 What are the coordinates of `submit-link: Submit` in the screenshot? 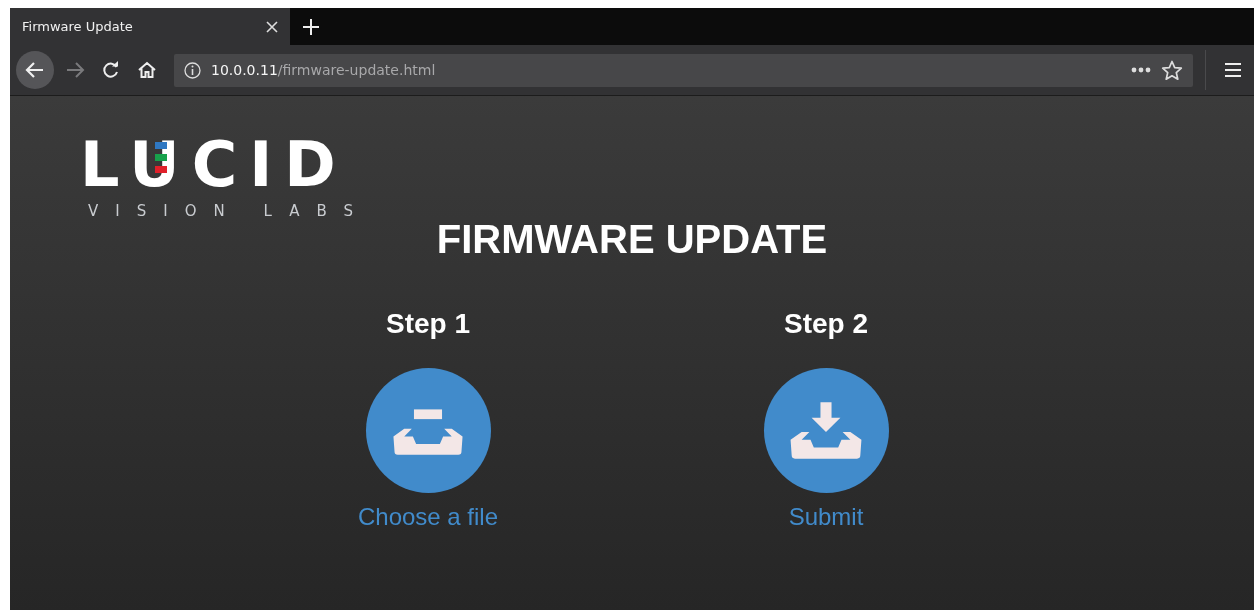 It's located at (826, 517).